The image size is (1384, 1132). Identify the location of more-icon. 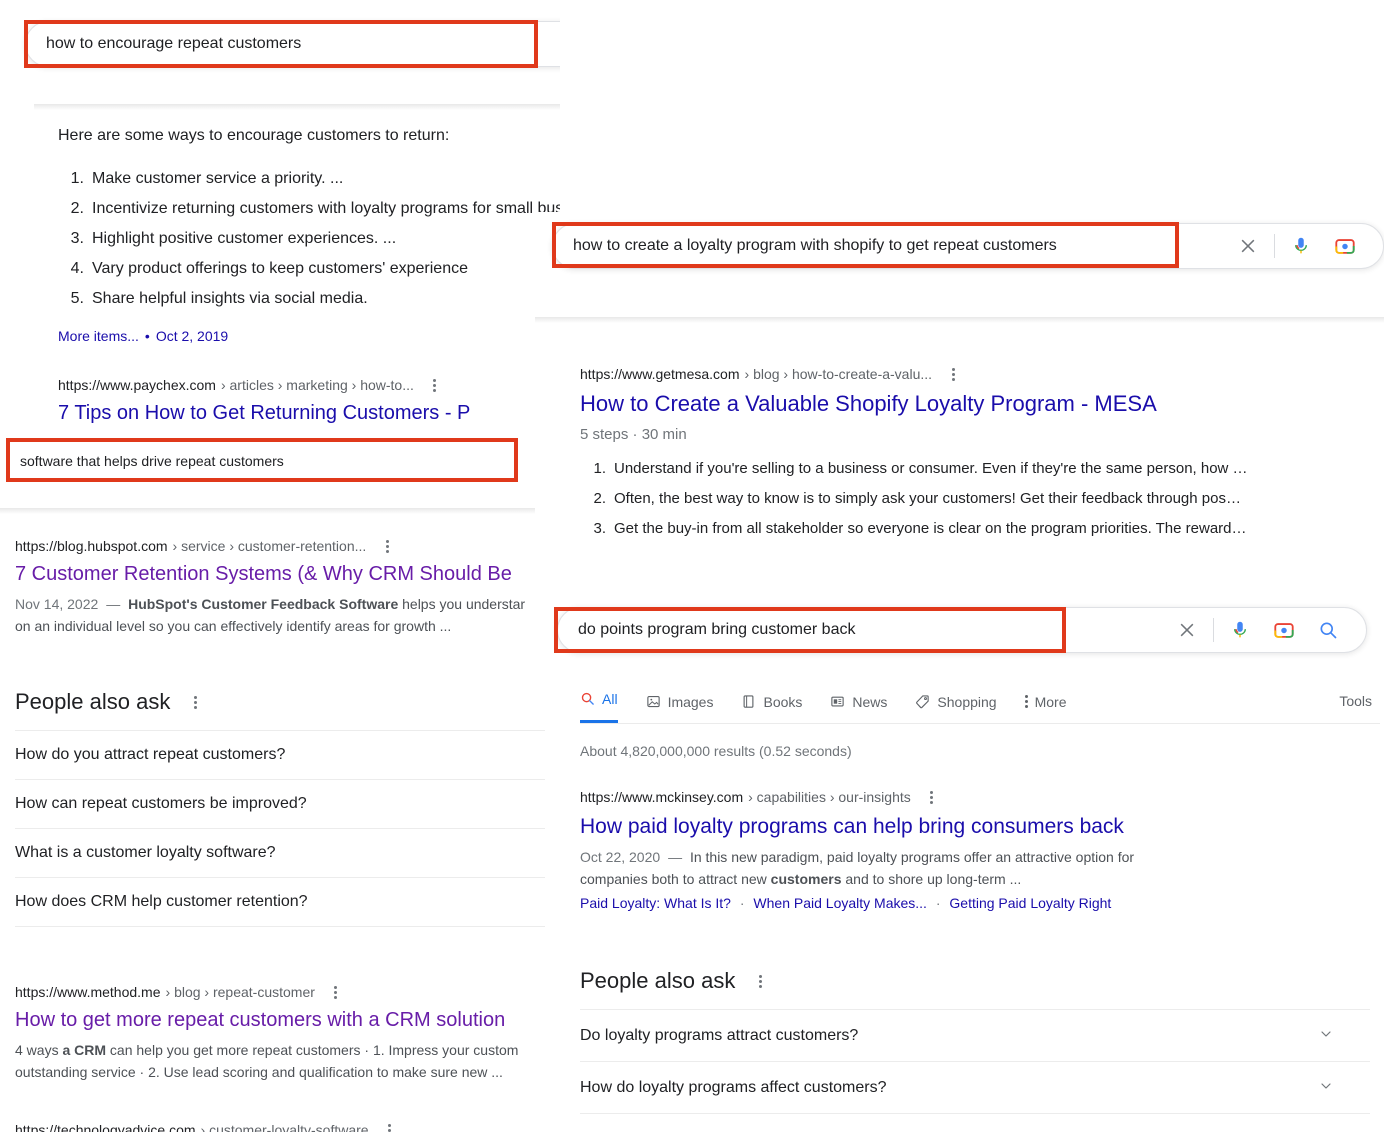
(1026, 701).